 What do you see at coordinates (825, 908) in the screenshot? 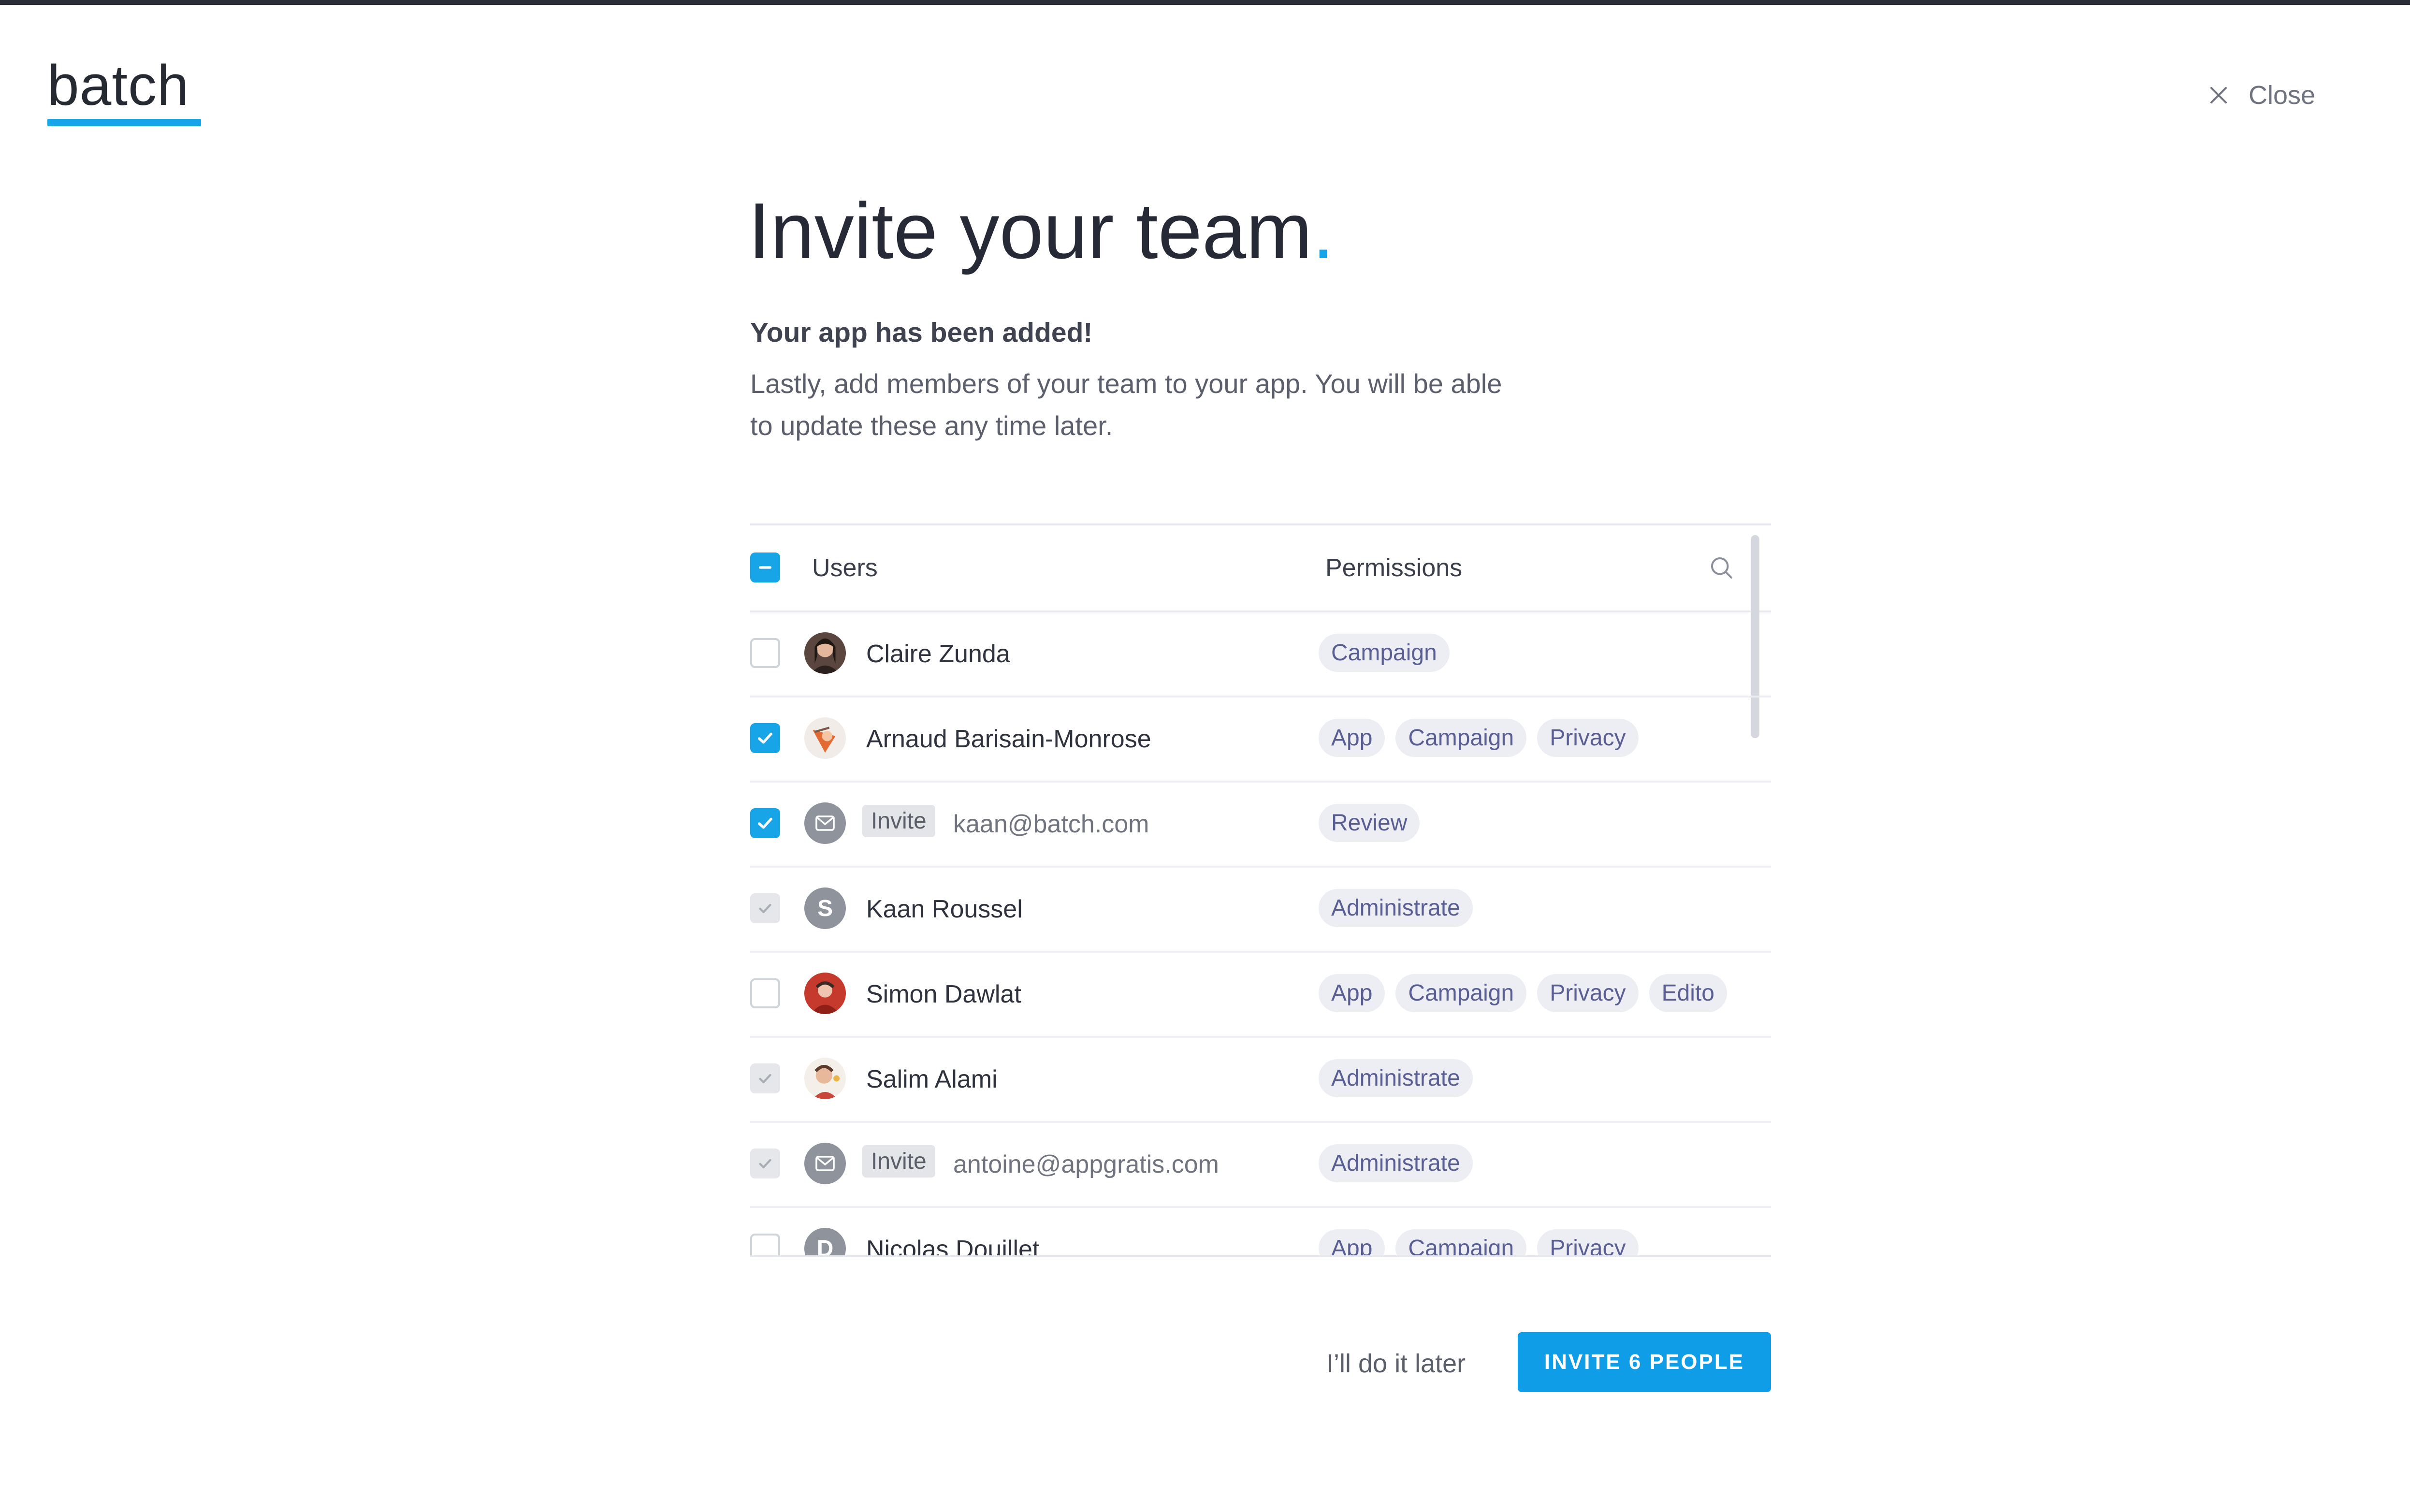
I see `avatar: S` at bounding box center [825, 908].